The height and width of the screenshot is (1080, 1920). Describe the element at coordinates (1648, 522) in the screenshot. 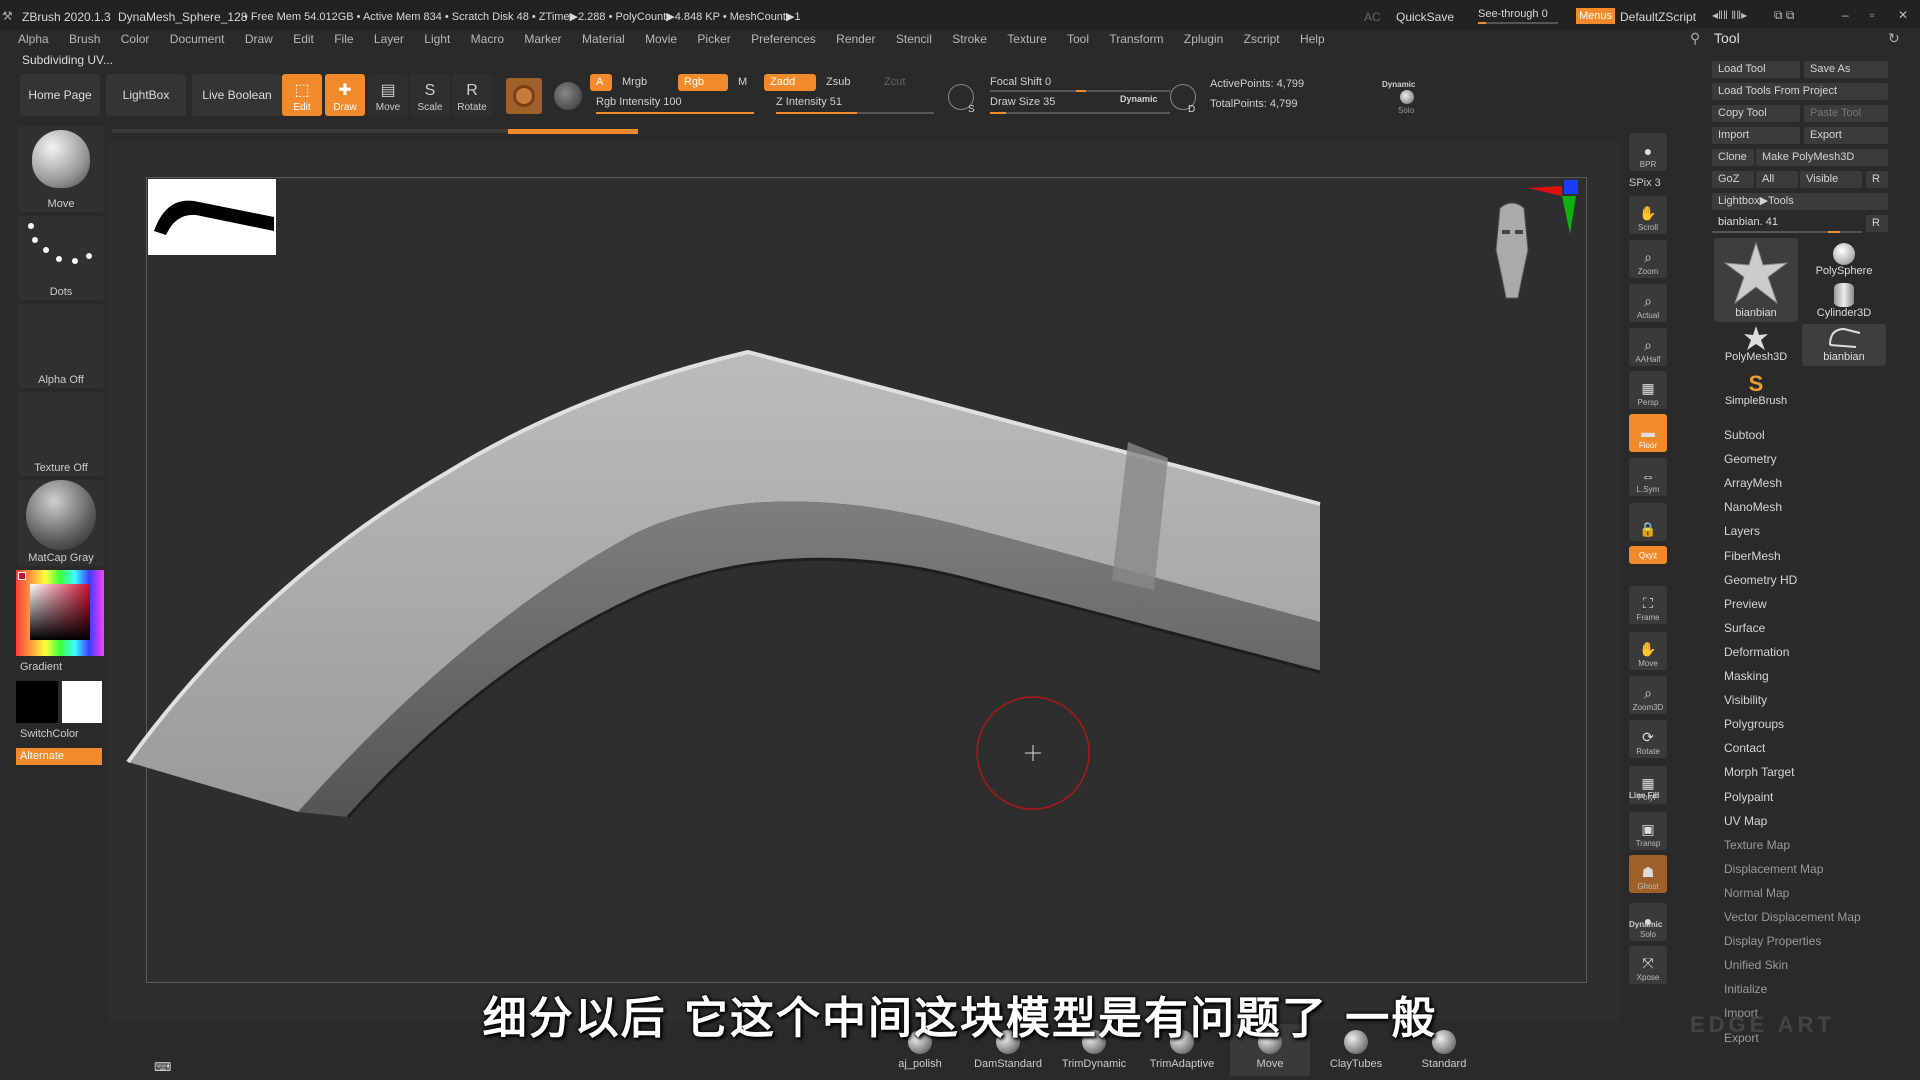

I see `shelf-lock-button: 🔒` at that location.